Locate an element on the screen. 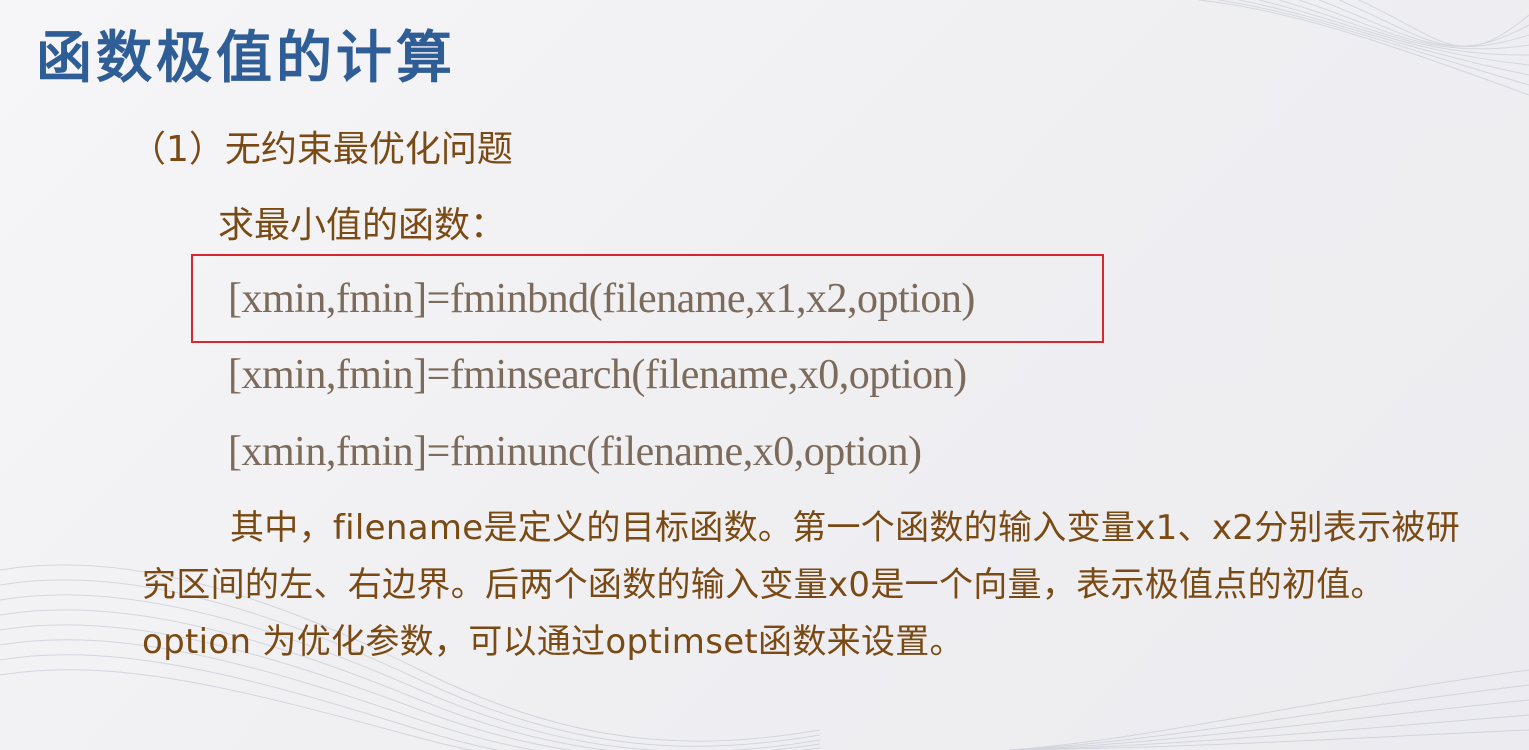  decorative-wave-top-right is located at coordinates (1364, 48).